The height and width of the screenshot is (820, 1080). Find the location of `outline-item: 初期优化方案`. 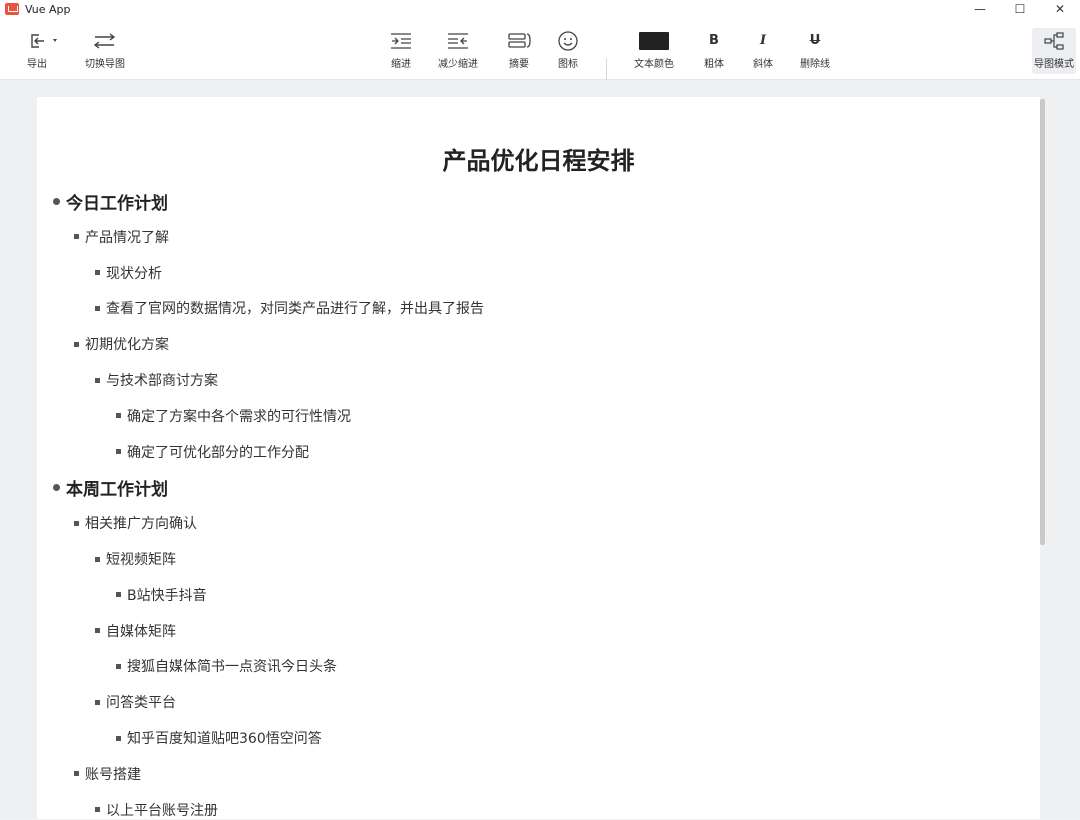

outline-item: 初期优化方案 is located at coordinates (121, 344).